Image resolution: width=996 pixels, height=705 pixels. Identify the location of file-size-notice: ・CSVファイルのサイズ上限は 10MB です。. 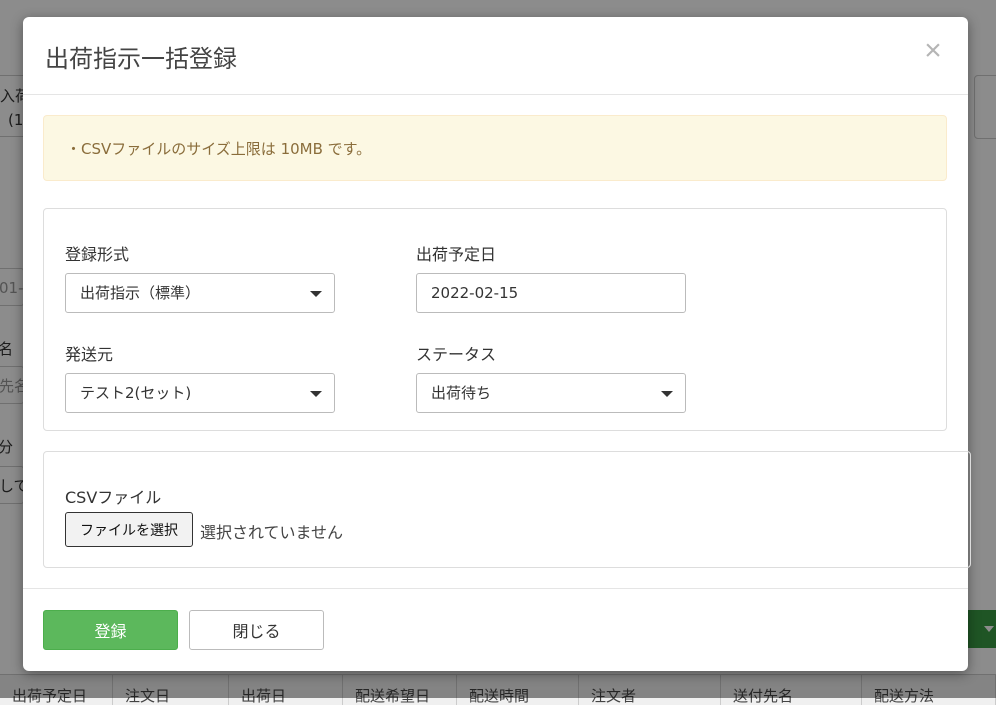
(495, 148).